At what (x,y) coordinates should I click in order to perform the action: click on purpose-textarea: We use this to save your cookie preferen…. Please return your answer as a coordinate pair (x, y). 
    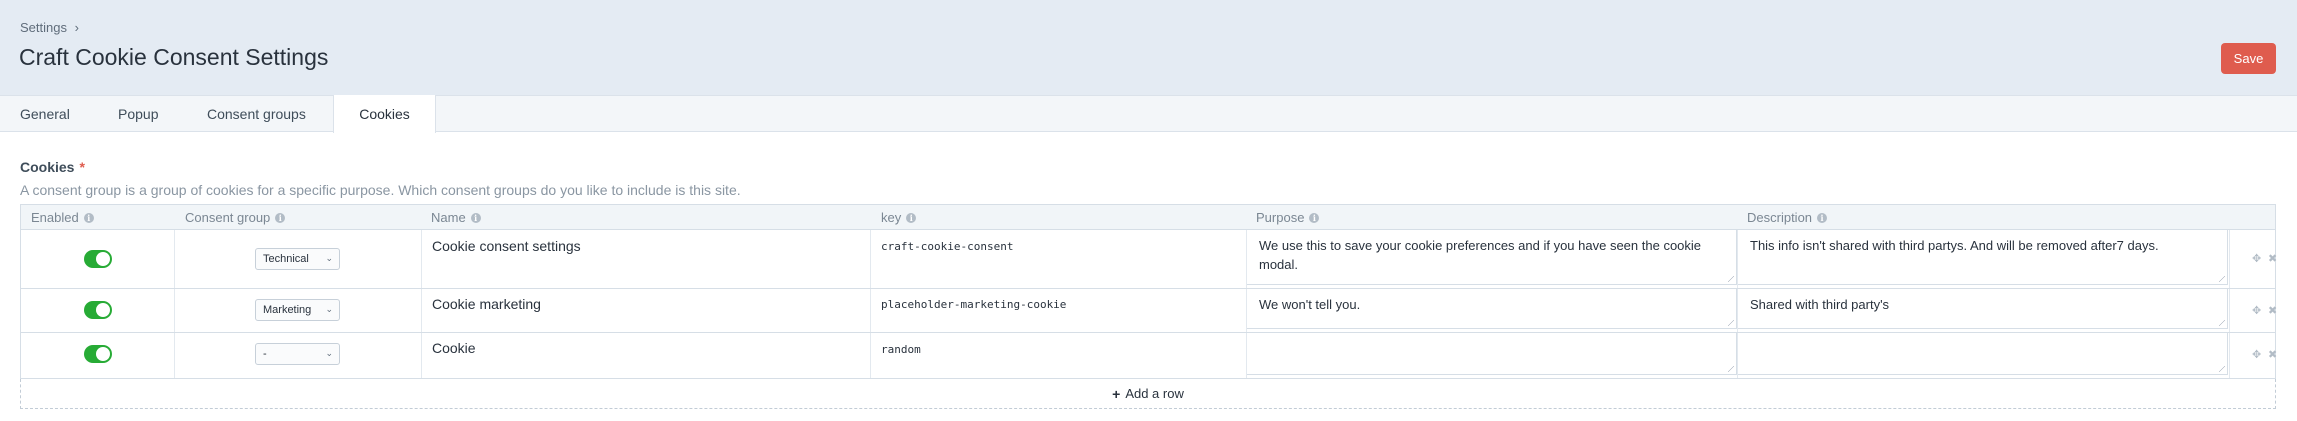
    Looking at the image, I should click on (1492, 257).